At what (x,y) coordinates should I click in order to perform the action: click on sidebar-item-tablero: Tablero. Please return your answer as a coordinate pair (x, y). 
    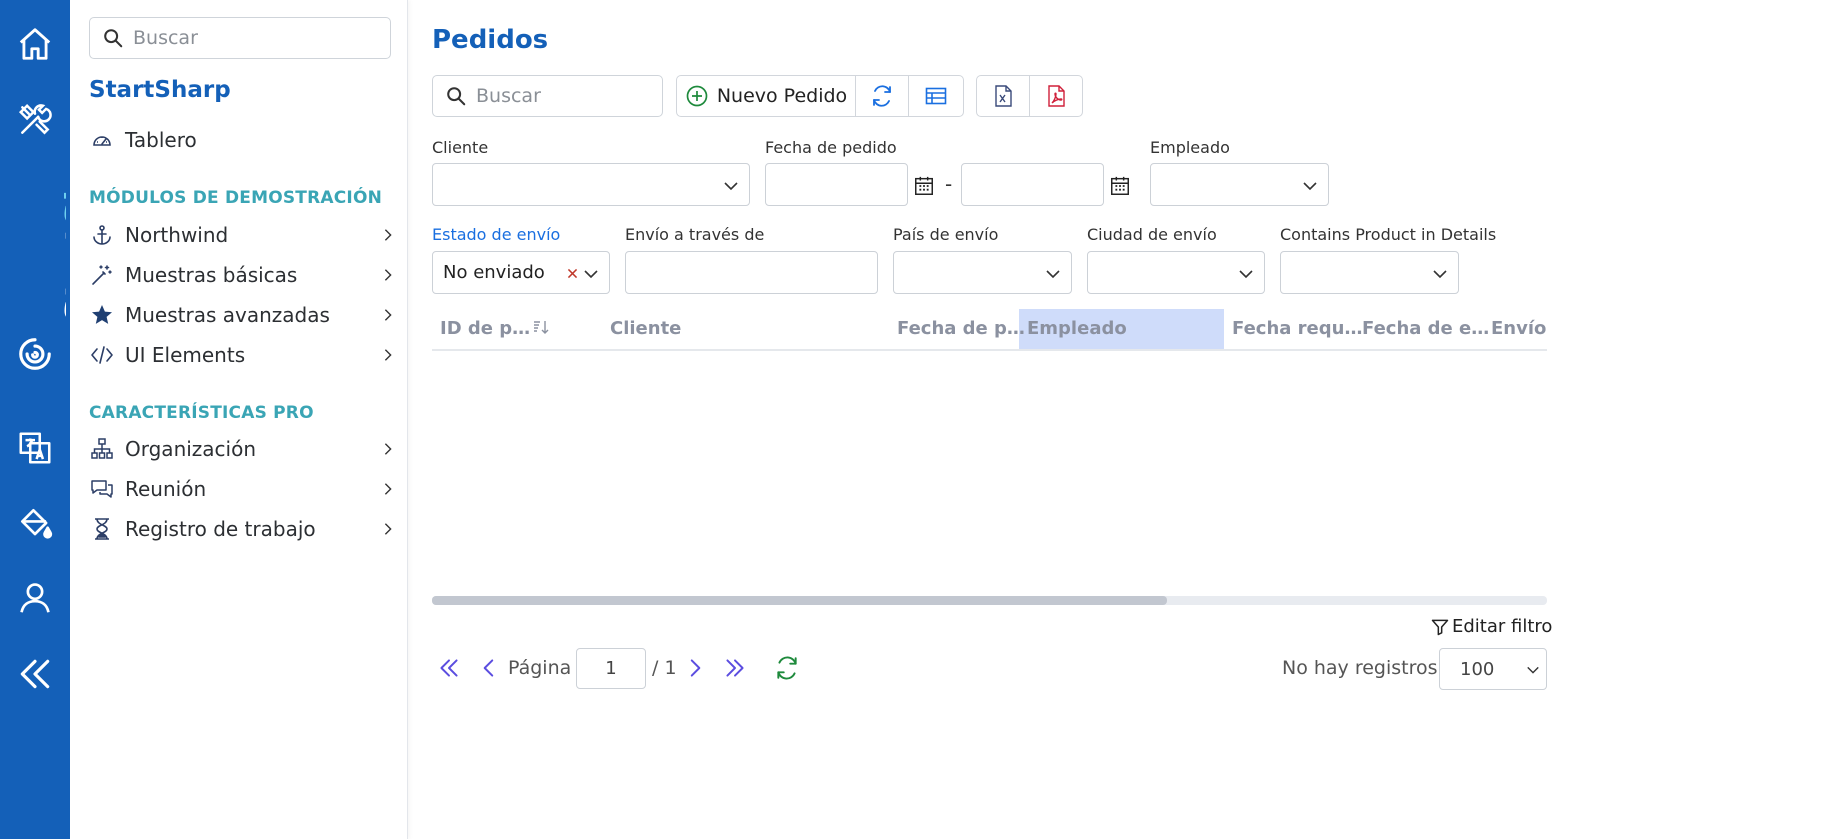
    Looking at the image, I should click on (242, 140).